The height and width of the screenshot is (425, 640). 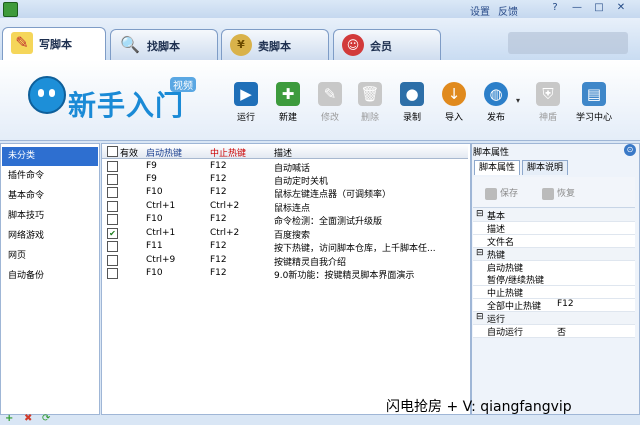 What do you see at coordinates (241, 45) in the screenshot?
I see `money-bag-icon: ¥` at bounding box center [241, 45].